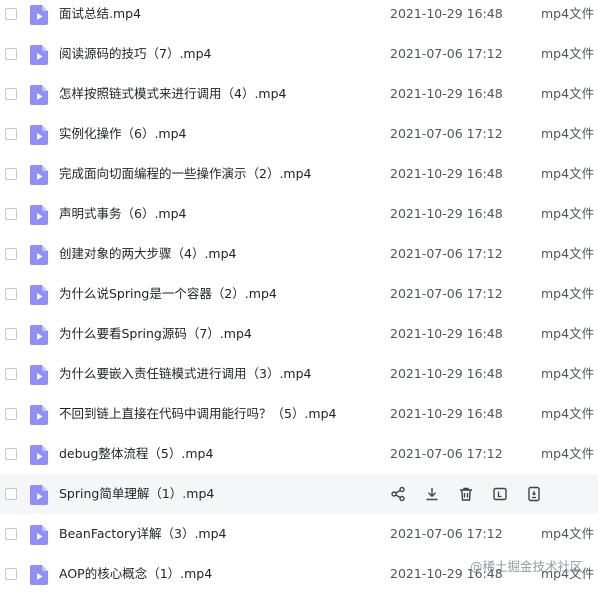 This screenshot has width=598, height=594. I want to click on file-name: 不回到链上直接在代码中调用能行吗？（5）.mp4, so click(198, 414).